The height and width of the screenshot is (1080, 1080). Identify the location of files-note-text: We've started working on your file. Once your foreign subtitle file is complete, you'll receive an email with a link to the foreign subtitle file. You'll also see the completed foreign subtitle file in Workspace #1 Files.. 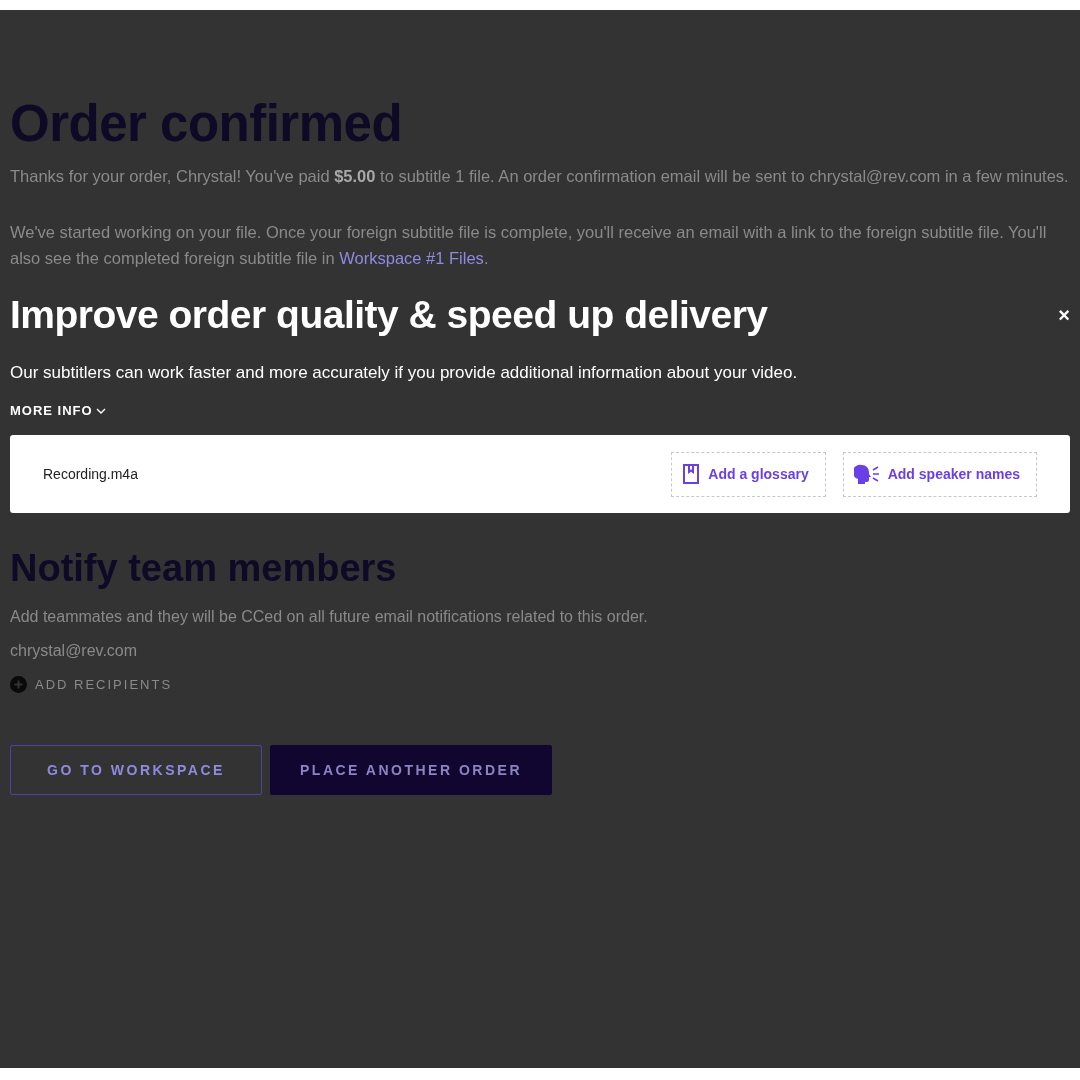
(529, 245).